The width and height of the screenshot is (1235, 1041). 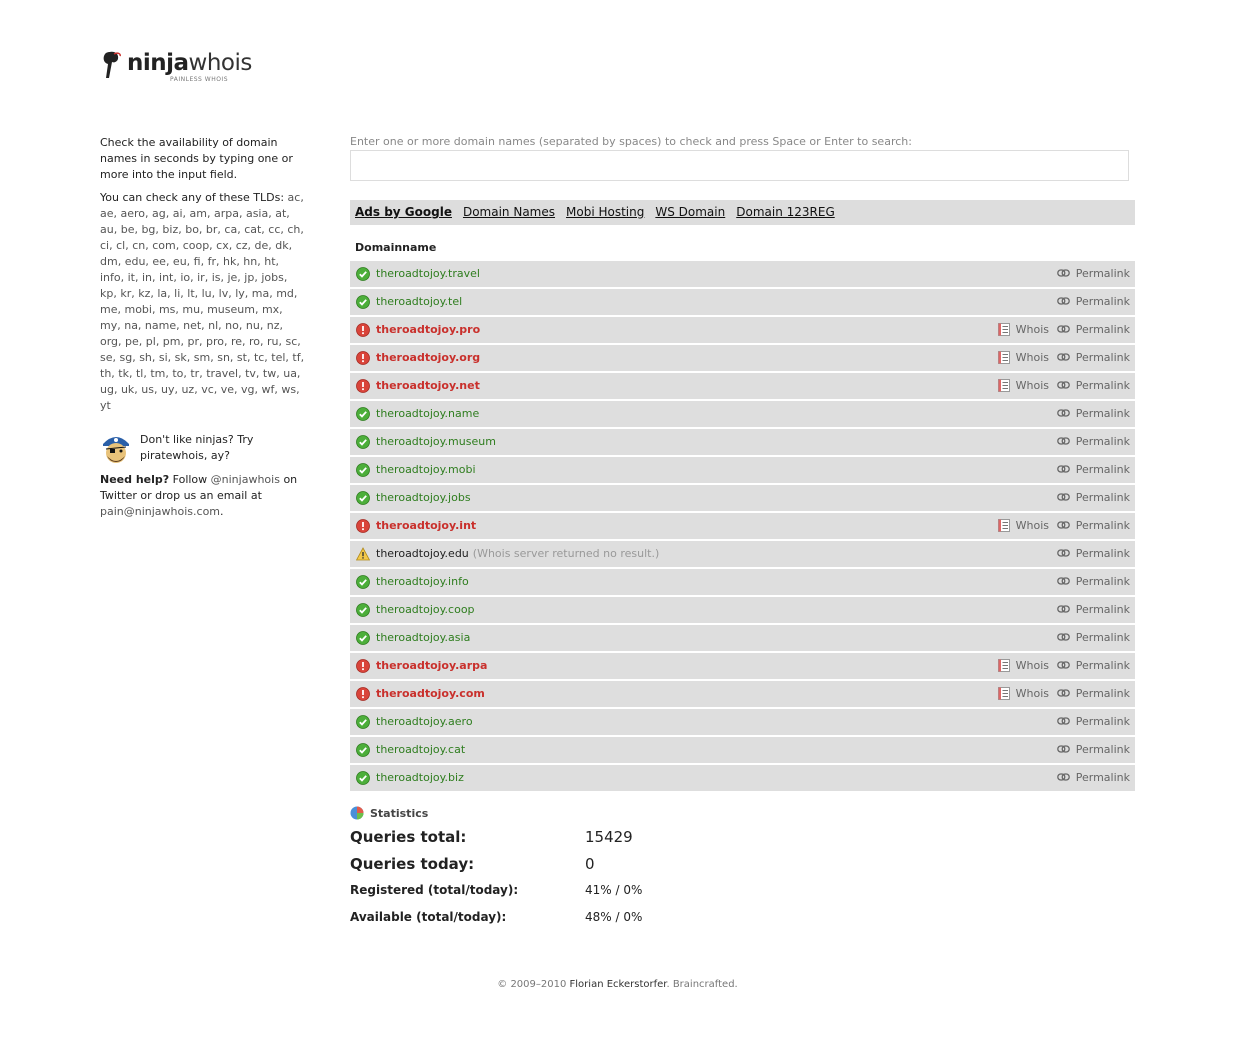 I want to click on domain-link: theroadtojoy.travel, so click(x=428, y=274).